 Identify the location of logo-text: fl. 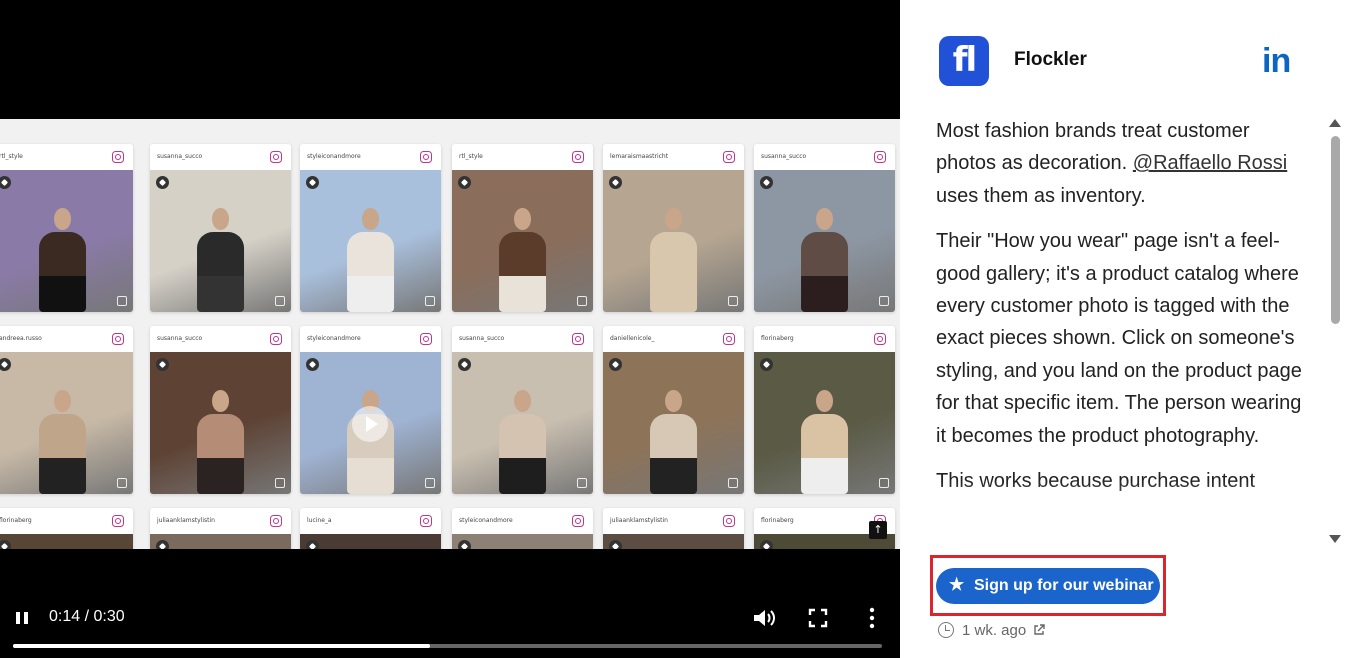
(964, 60).